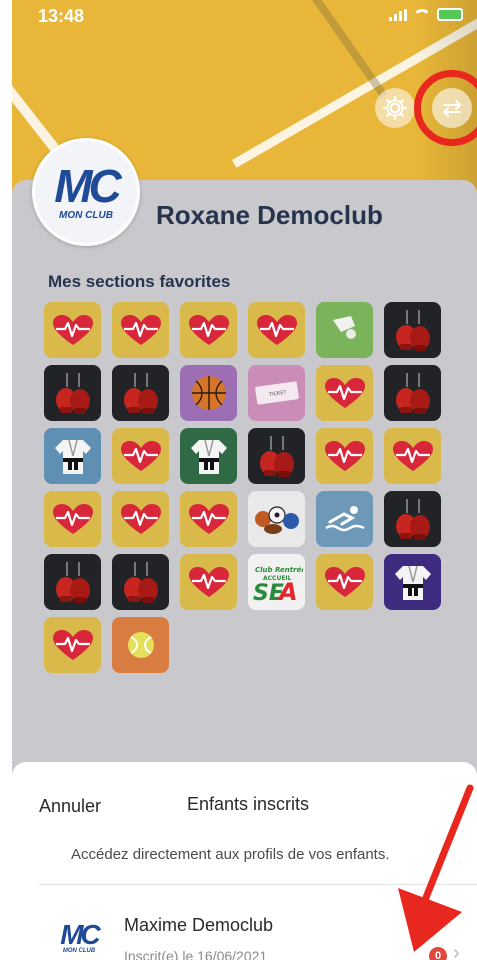 The height and width of the screenshot is (960, 477). What do you see at coordinates (61, 16) in the screenshot?
I see `status-time: 13:48` at bounding box center [61, 16].